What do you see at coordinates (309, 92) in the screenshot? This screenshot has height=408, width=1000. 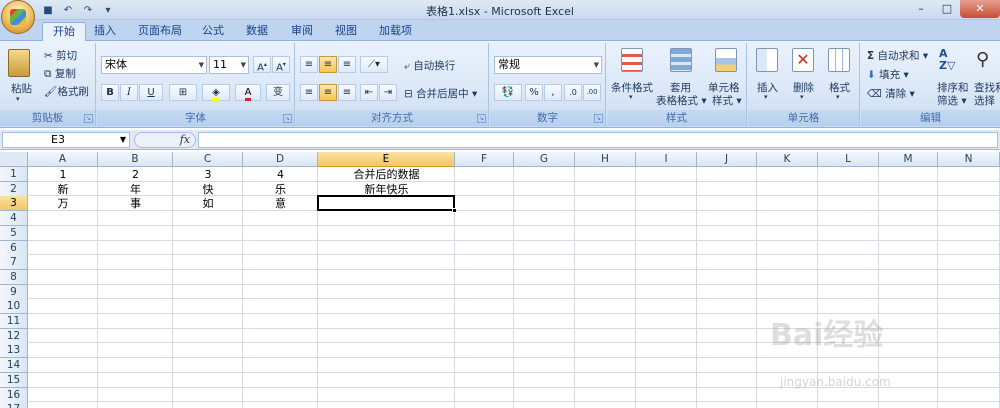 I see `align-left-button: ≡` at bounding box center [309, 92].